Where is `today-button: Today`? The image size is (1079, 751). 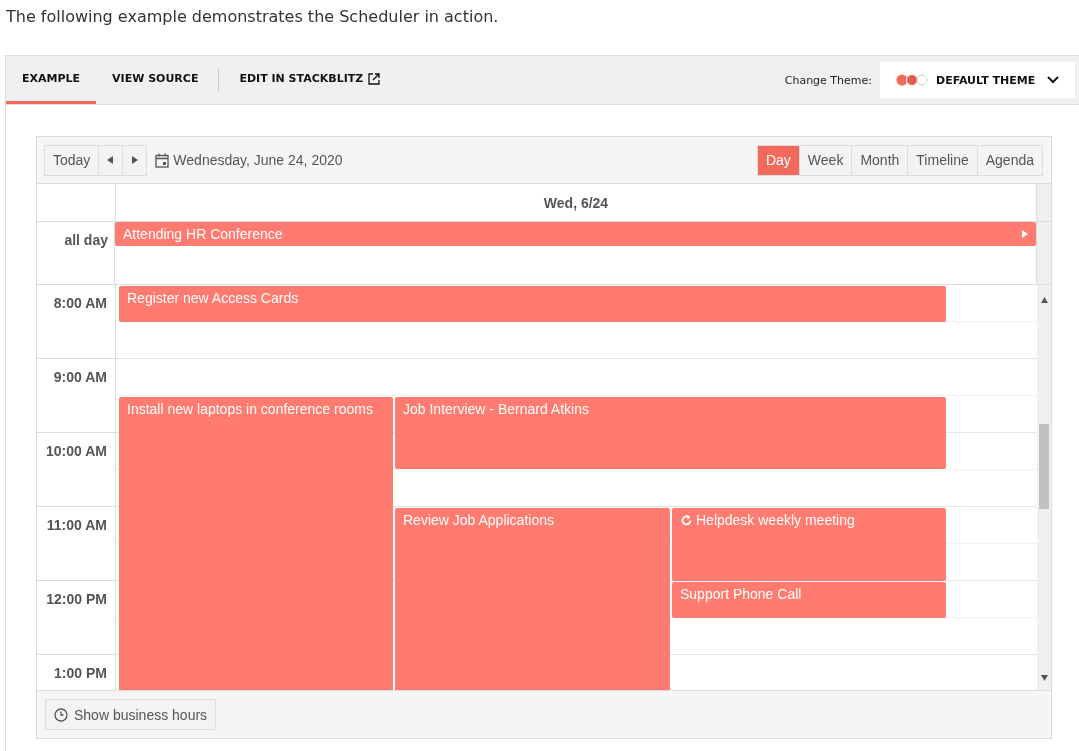
today-button: Today is located at coordinates (72, 160).